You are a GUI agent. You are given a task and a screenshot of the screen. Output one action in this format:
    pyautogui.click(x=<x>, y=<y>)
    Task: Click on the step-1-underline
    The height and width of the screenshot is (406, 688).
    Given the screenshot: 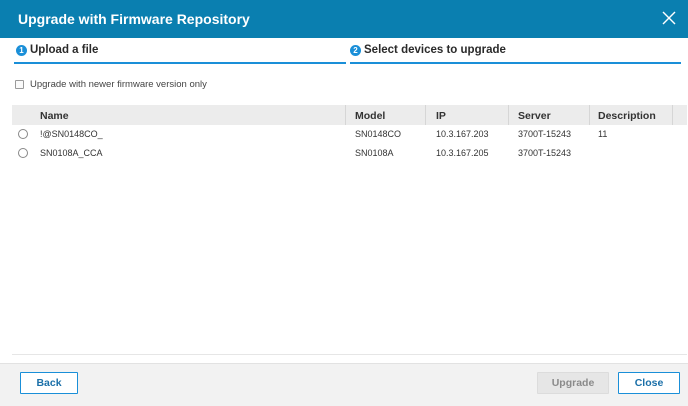 What is the action you would take?
    pyautogui.click(x=180, y=63)
    